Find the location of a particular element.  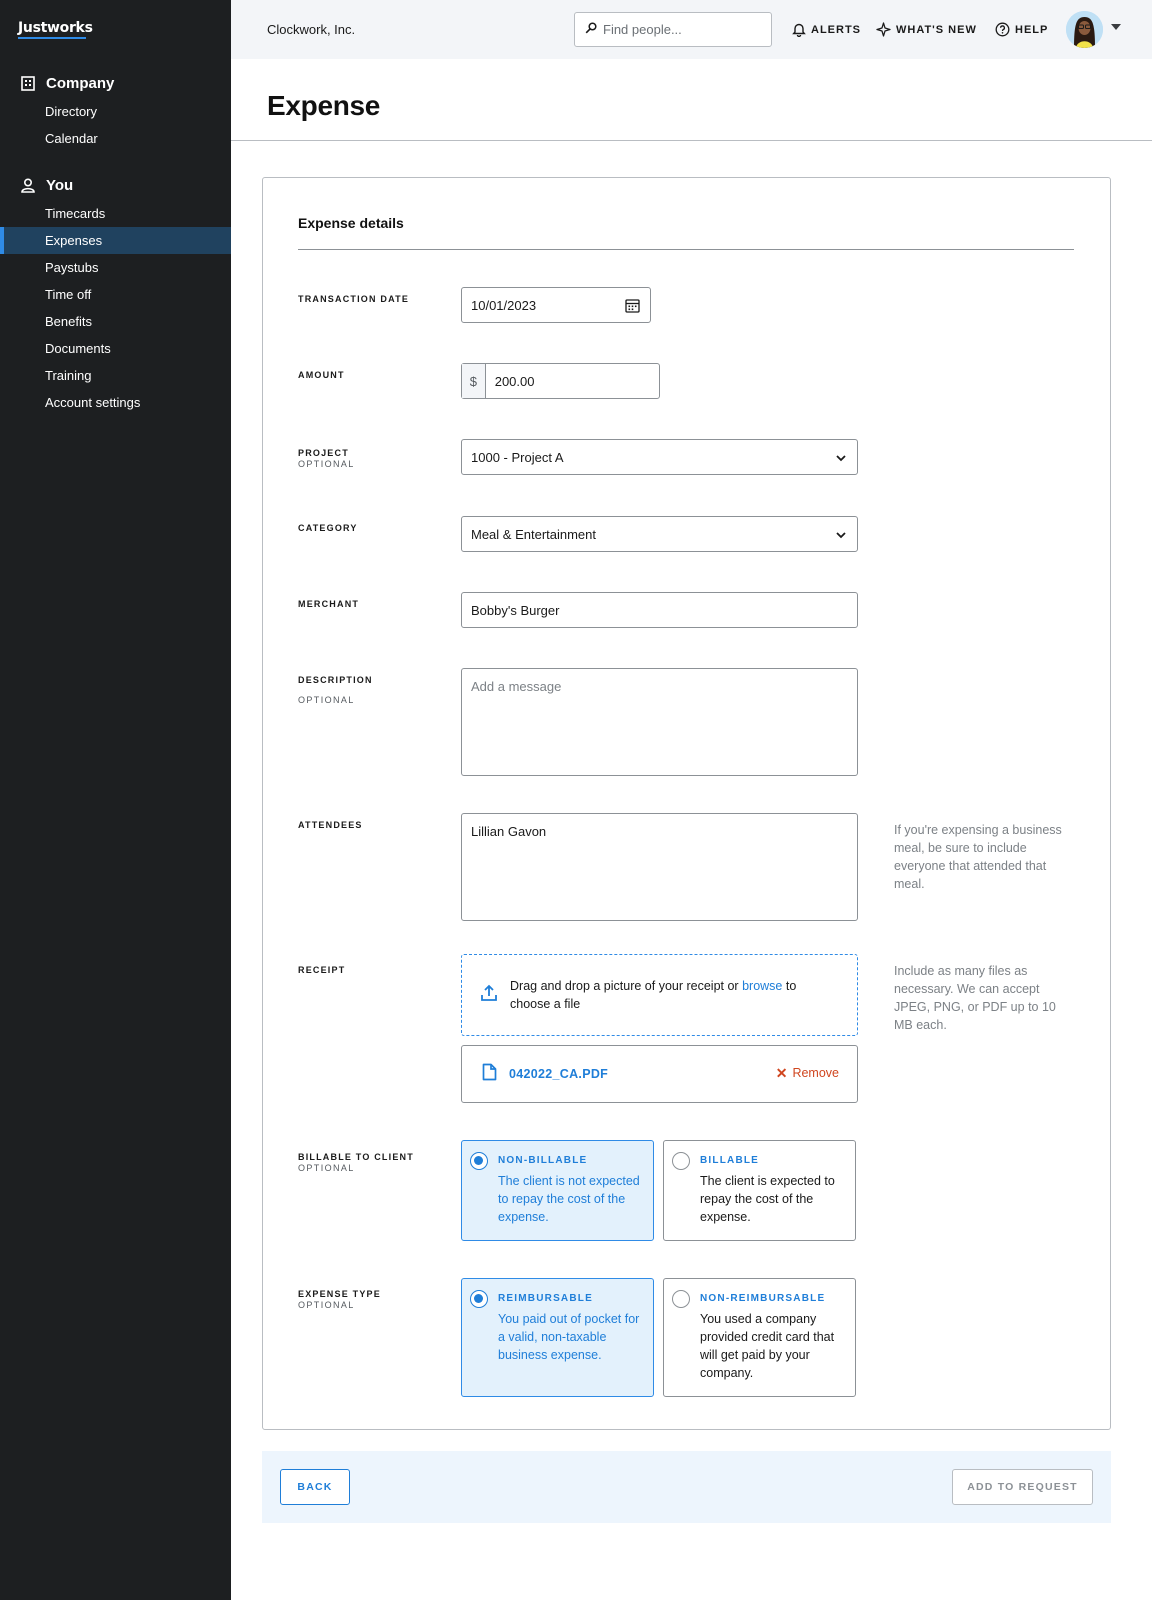

section-divider is located at coordinates (686, 249).